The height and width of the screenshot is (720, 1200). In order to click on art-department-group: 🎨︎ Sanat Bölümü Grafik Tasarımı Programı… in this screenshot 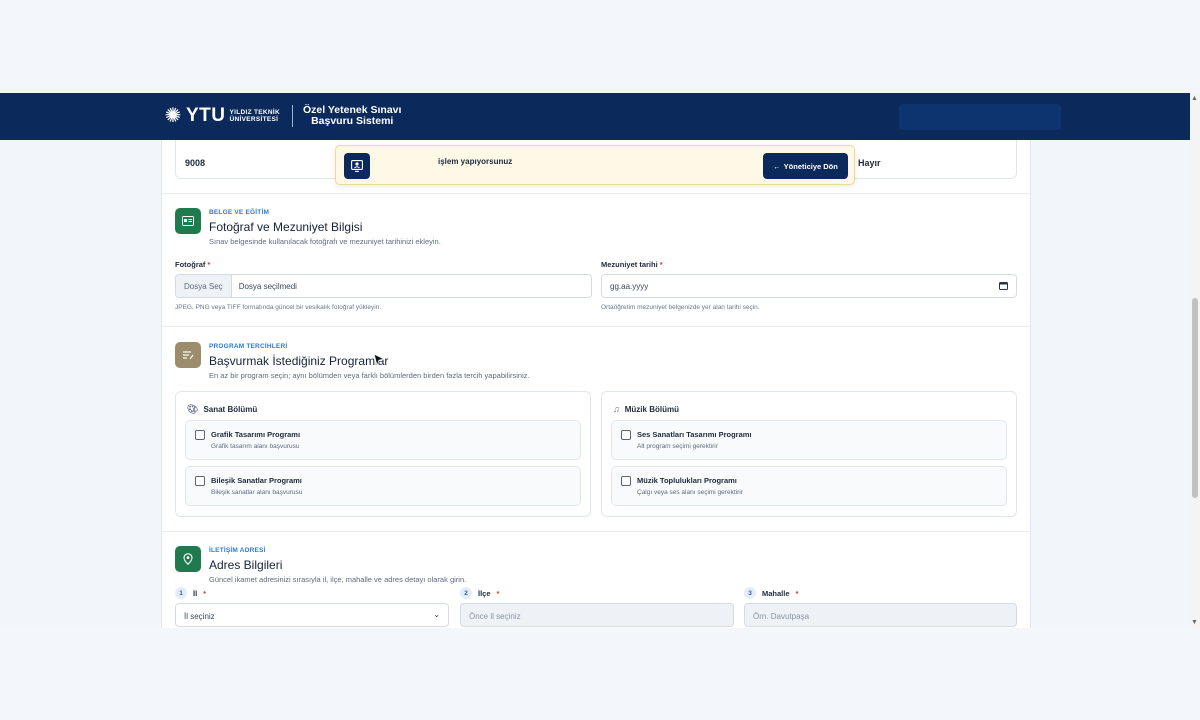, I will do `click(383, 454)`.